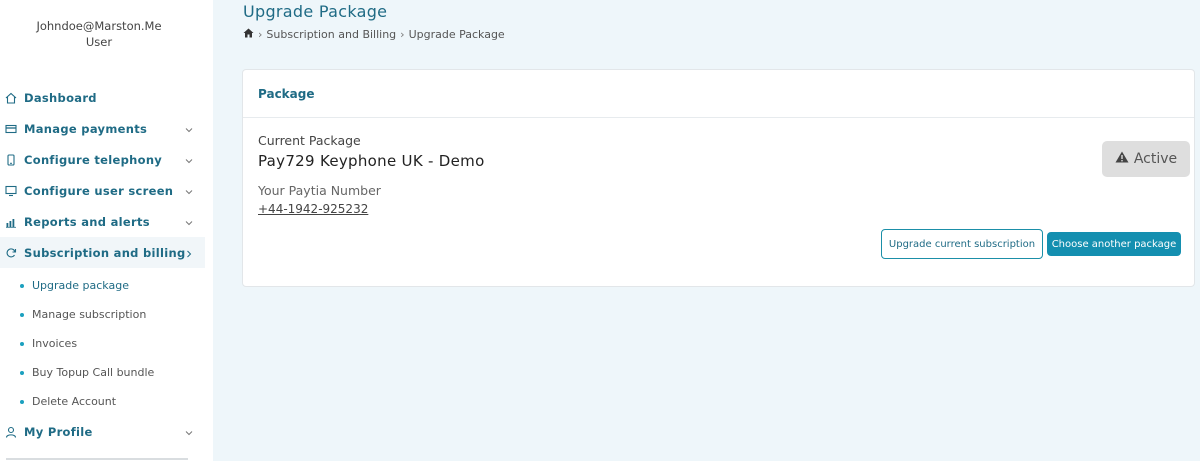 Image resolution: width=1200 pixels, height=461 pixels. I want to click on current-package-label: Current Package, so click(309, 140).